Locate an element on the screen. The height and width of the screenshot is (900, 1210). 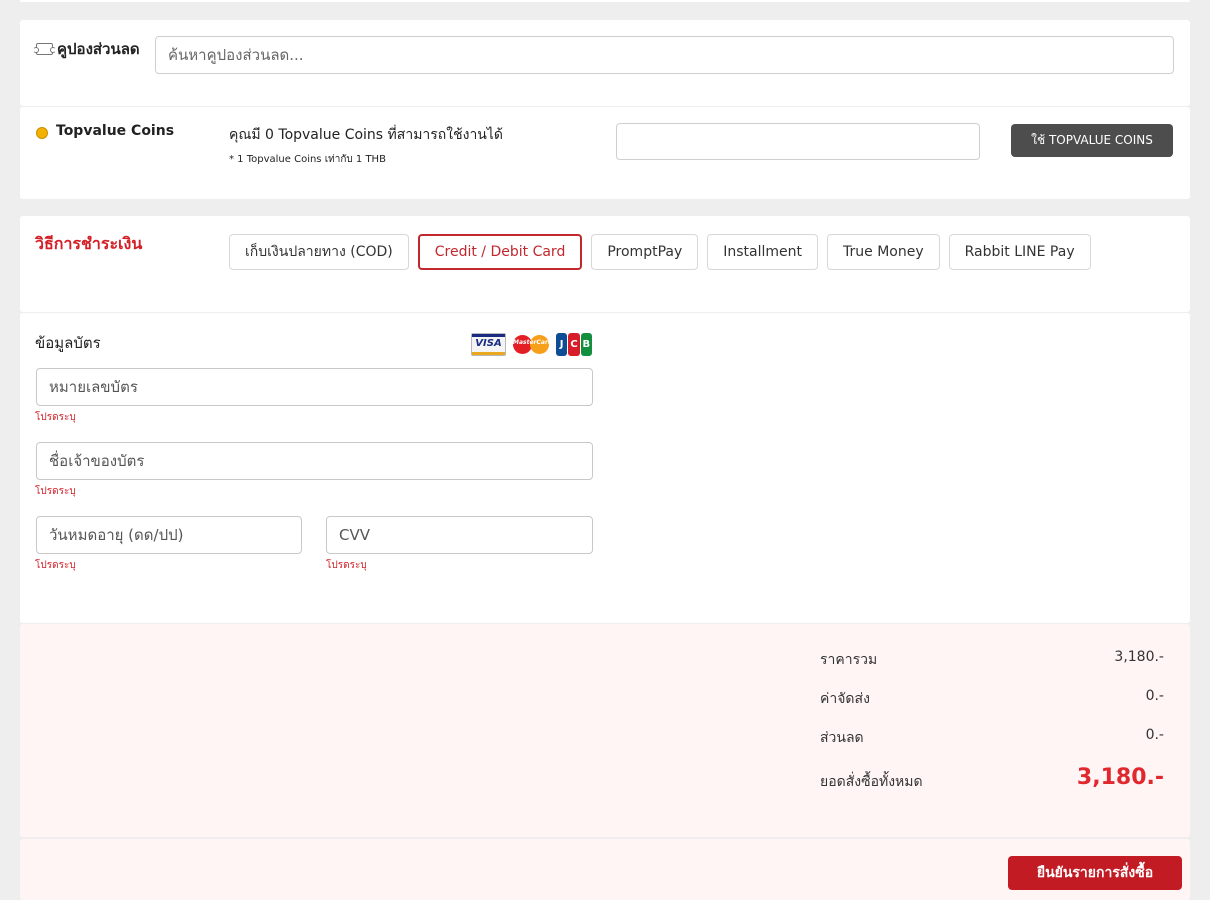
ticket-icon is located at coordinates (44, 49).